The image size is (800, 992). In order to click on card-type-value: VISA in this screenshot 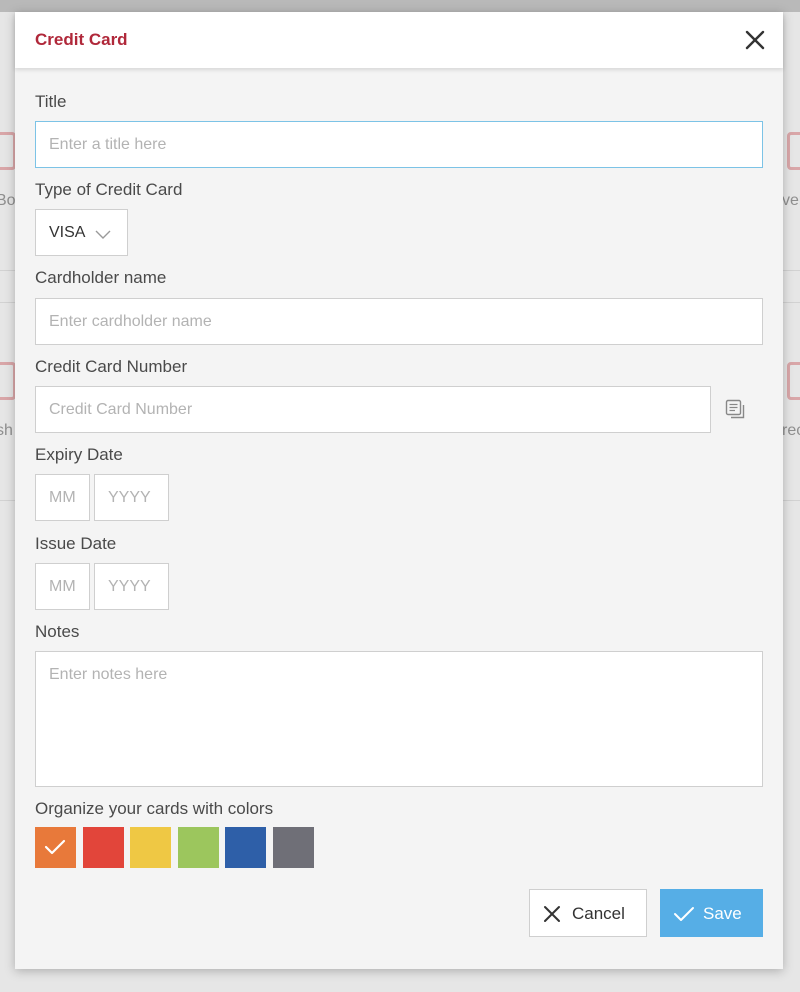, I will do `click(67, 232)`.